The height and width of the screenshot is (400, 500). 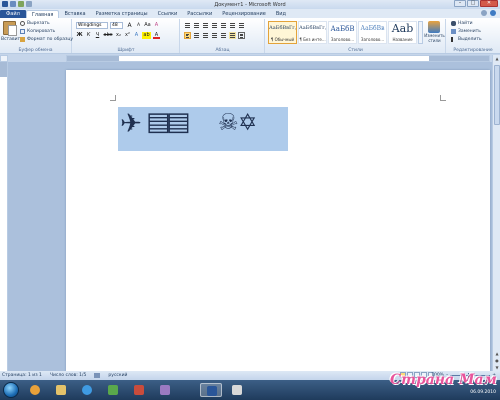 I want to click on style-sample: АаБбВвГг,, so click(x=283, y=28).